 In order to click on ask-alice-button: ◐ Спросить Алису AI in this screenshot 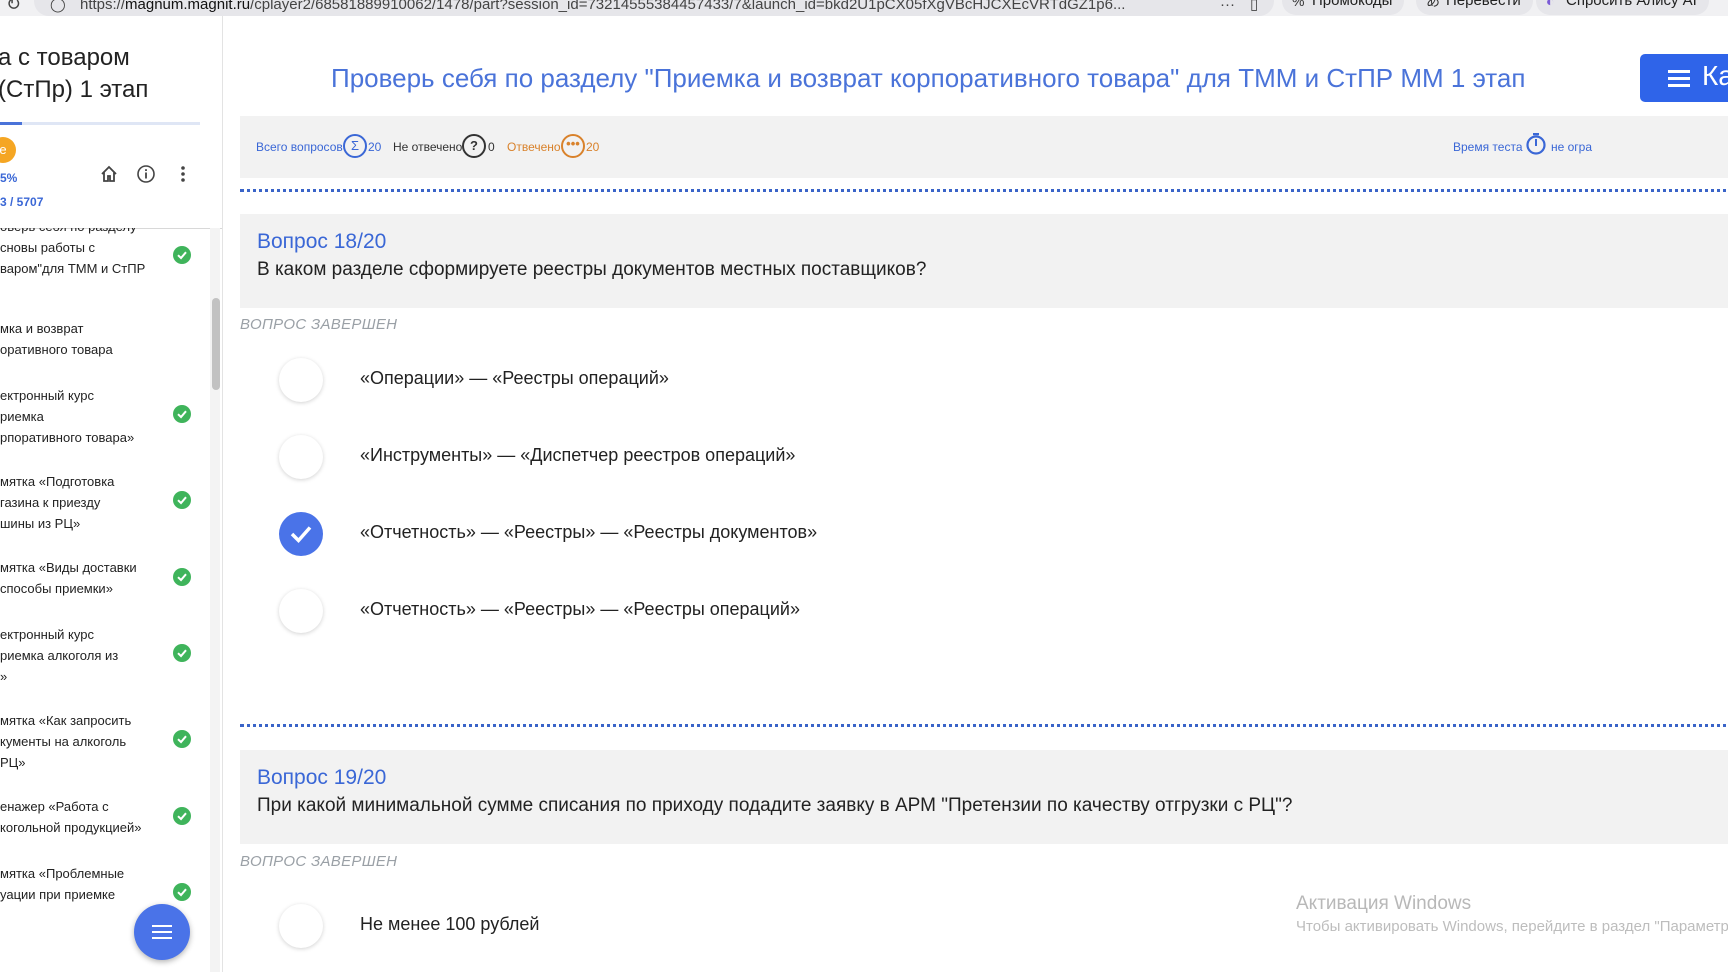, I will do `click(1622, 7)`.